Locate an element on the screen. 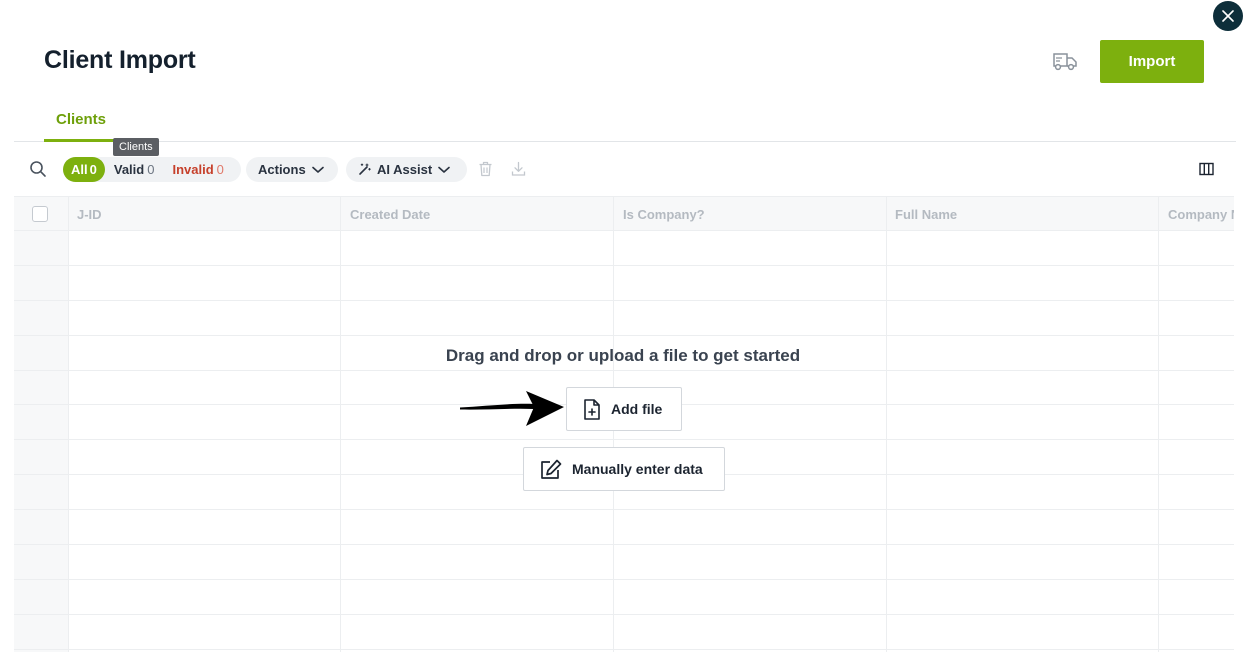  trash-icon is located at coordinates (485, 169).